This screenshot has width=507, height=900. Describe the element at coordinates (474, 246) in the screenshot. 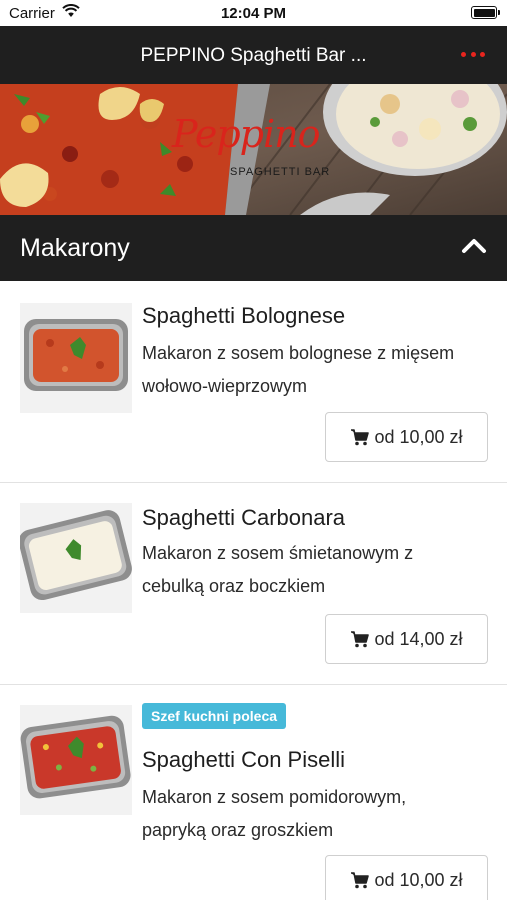

I see `chevron-up-icon` at that location.